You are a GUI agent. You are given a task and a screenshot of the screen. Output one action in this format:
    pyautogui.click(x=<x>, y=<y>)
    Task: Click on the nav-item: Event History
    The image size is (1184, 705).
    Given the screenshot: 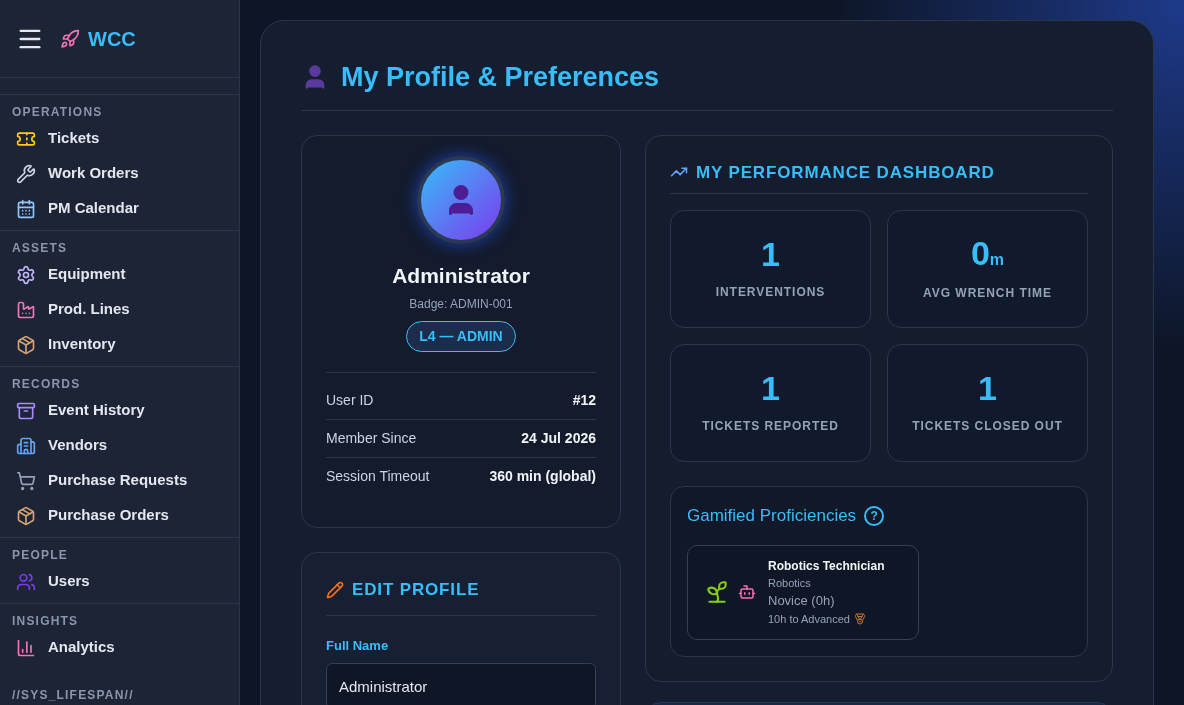 What is the action you would take?
    pyautogui.click(x=119, y=410)
    